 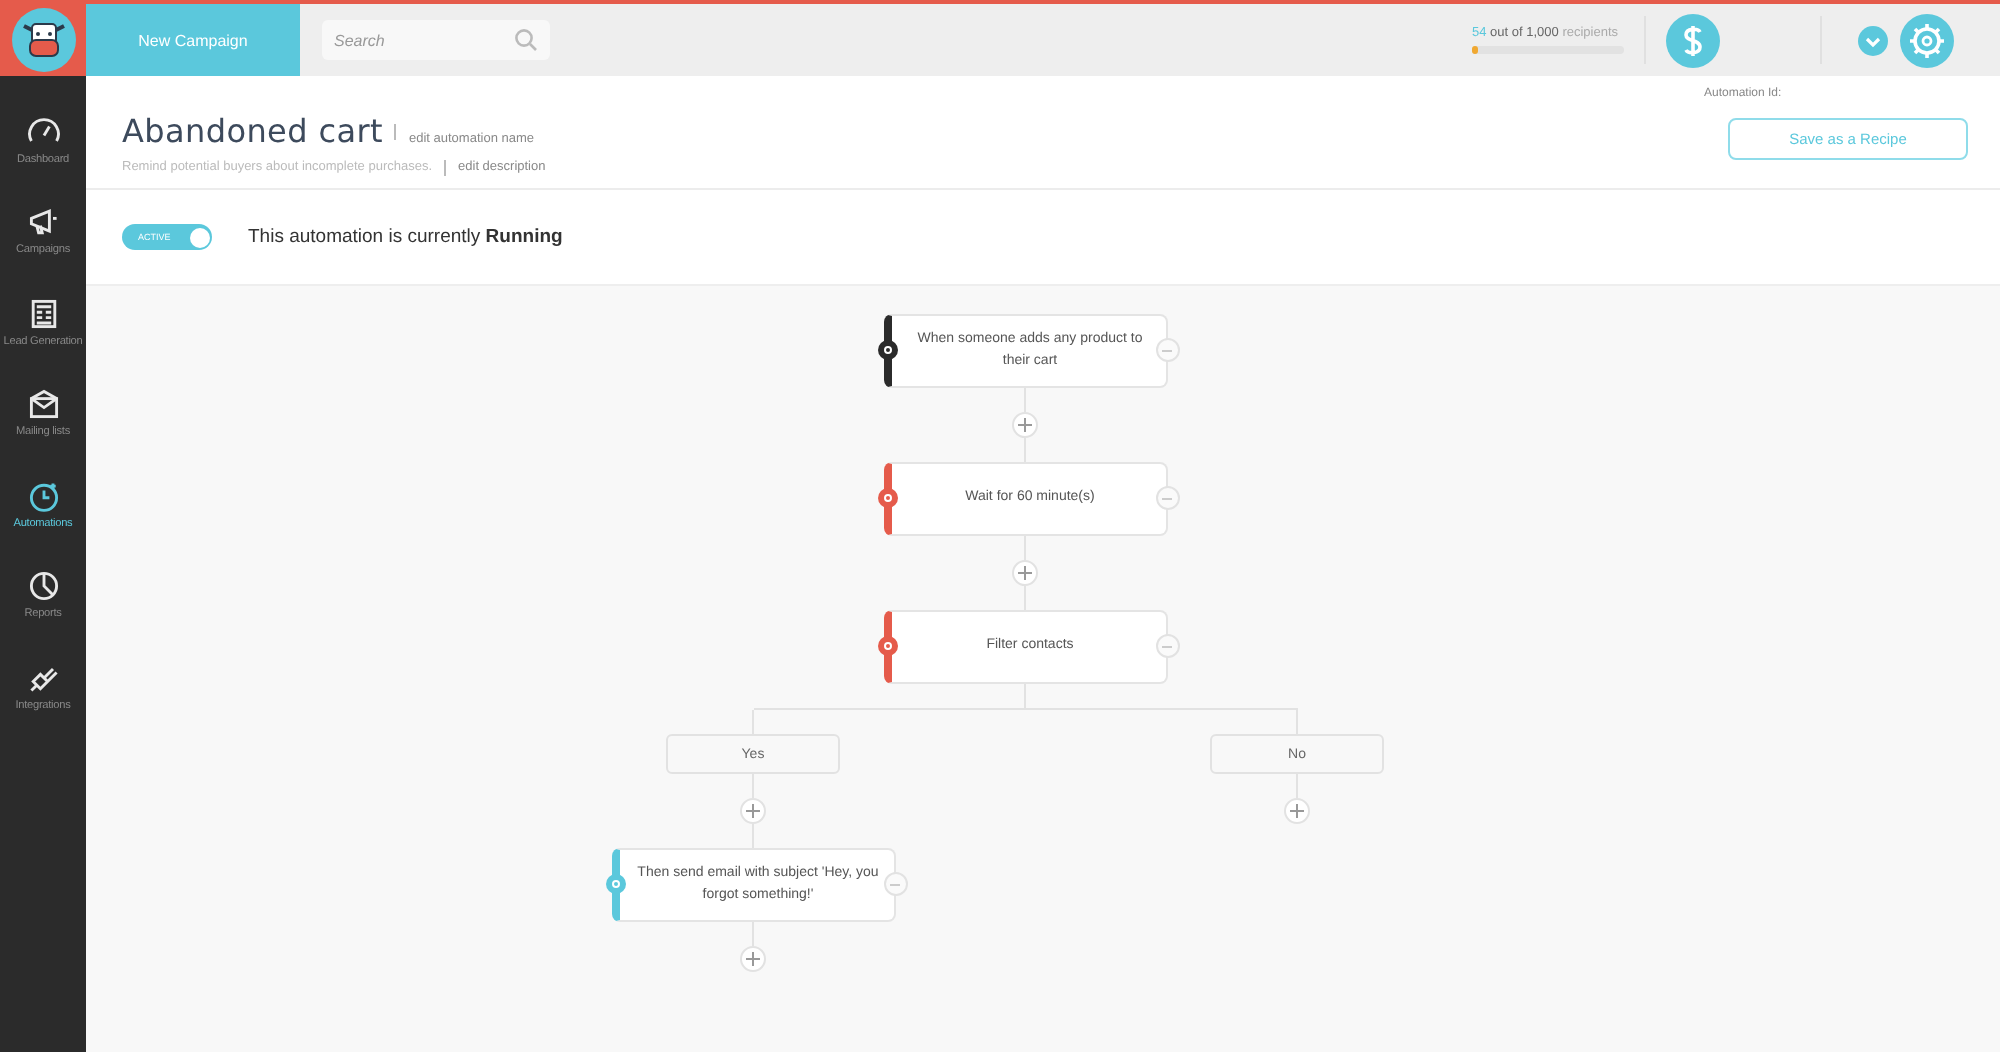 I want to click on logo-tile, so click(x=43, y=38).